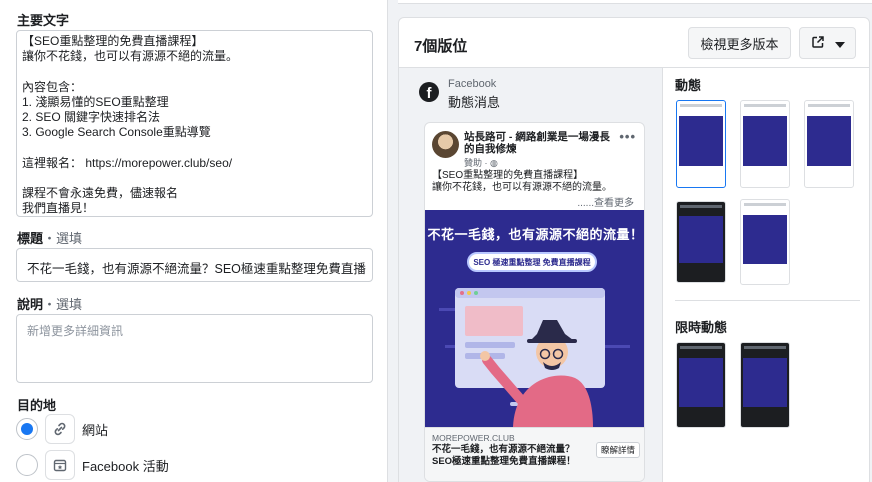 This screenshot has width=872, height=482. I want to click on description-optional: ・選填, so click(63, 304).